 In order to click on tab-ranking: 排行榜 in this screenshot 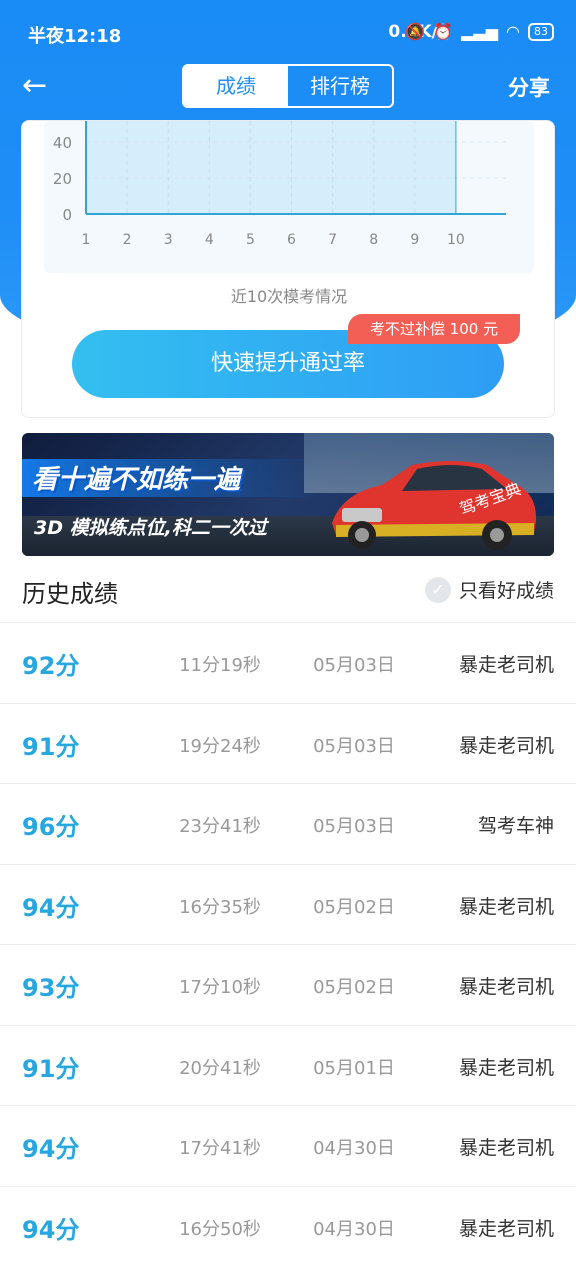, I will do `click(340, 86)`.